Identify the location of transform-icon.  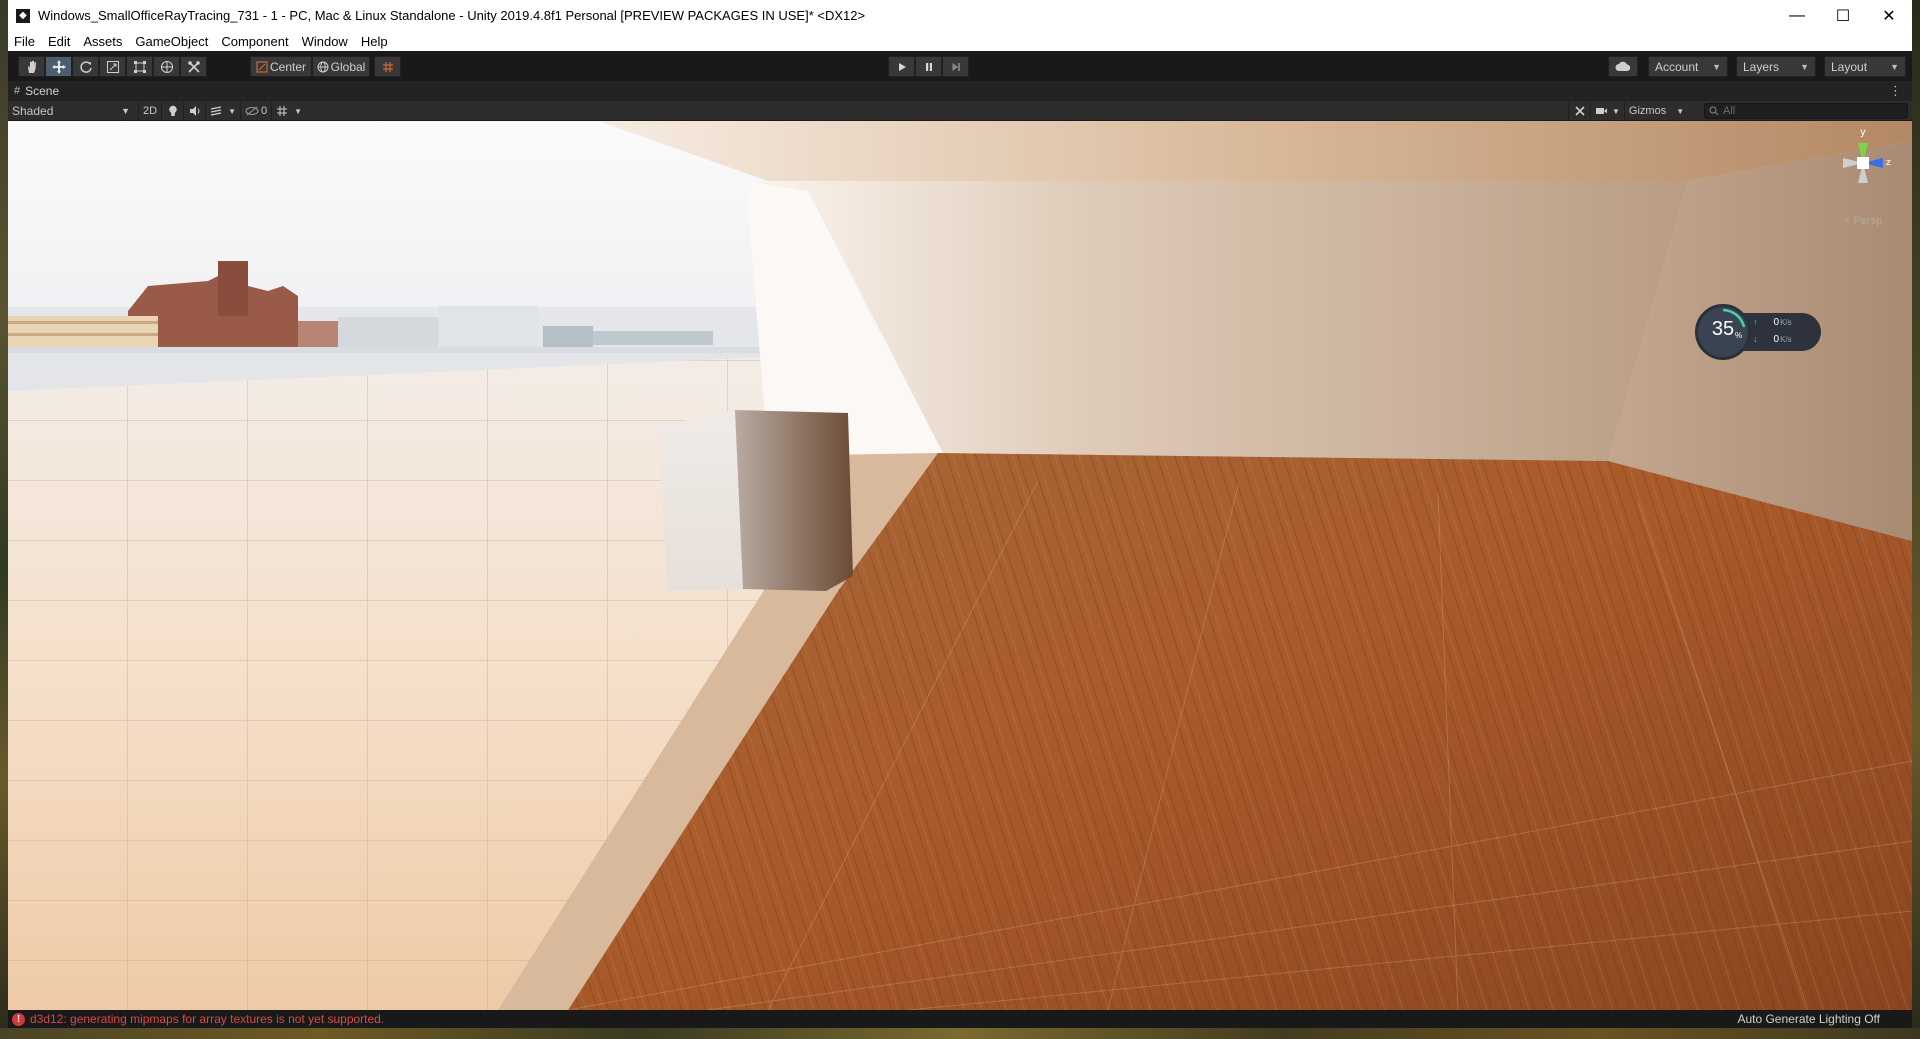
(166, 66).